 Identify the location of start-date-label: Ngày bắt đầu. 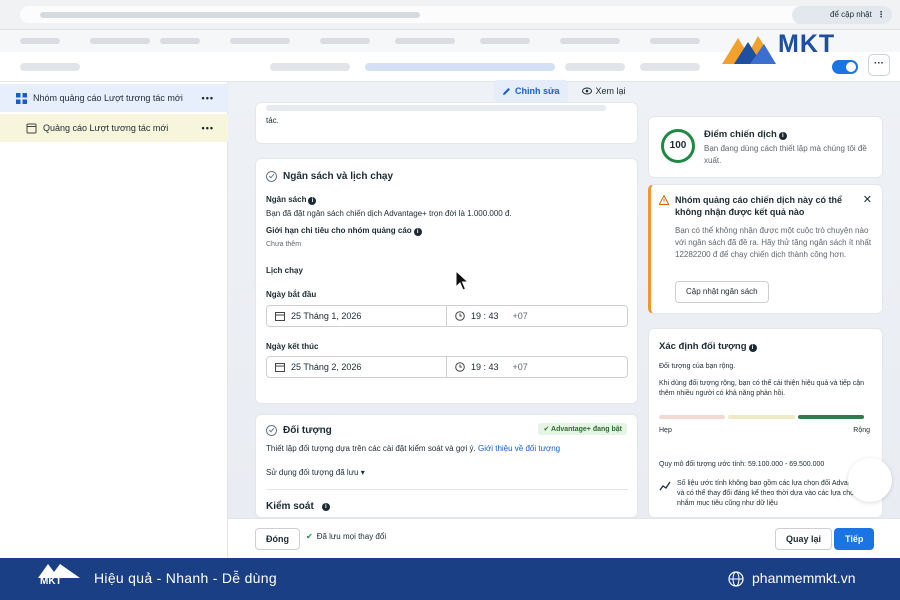
(291, 294).